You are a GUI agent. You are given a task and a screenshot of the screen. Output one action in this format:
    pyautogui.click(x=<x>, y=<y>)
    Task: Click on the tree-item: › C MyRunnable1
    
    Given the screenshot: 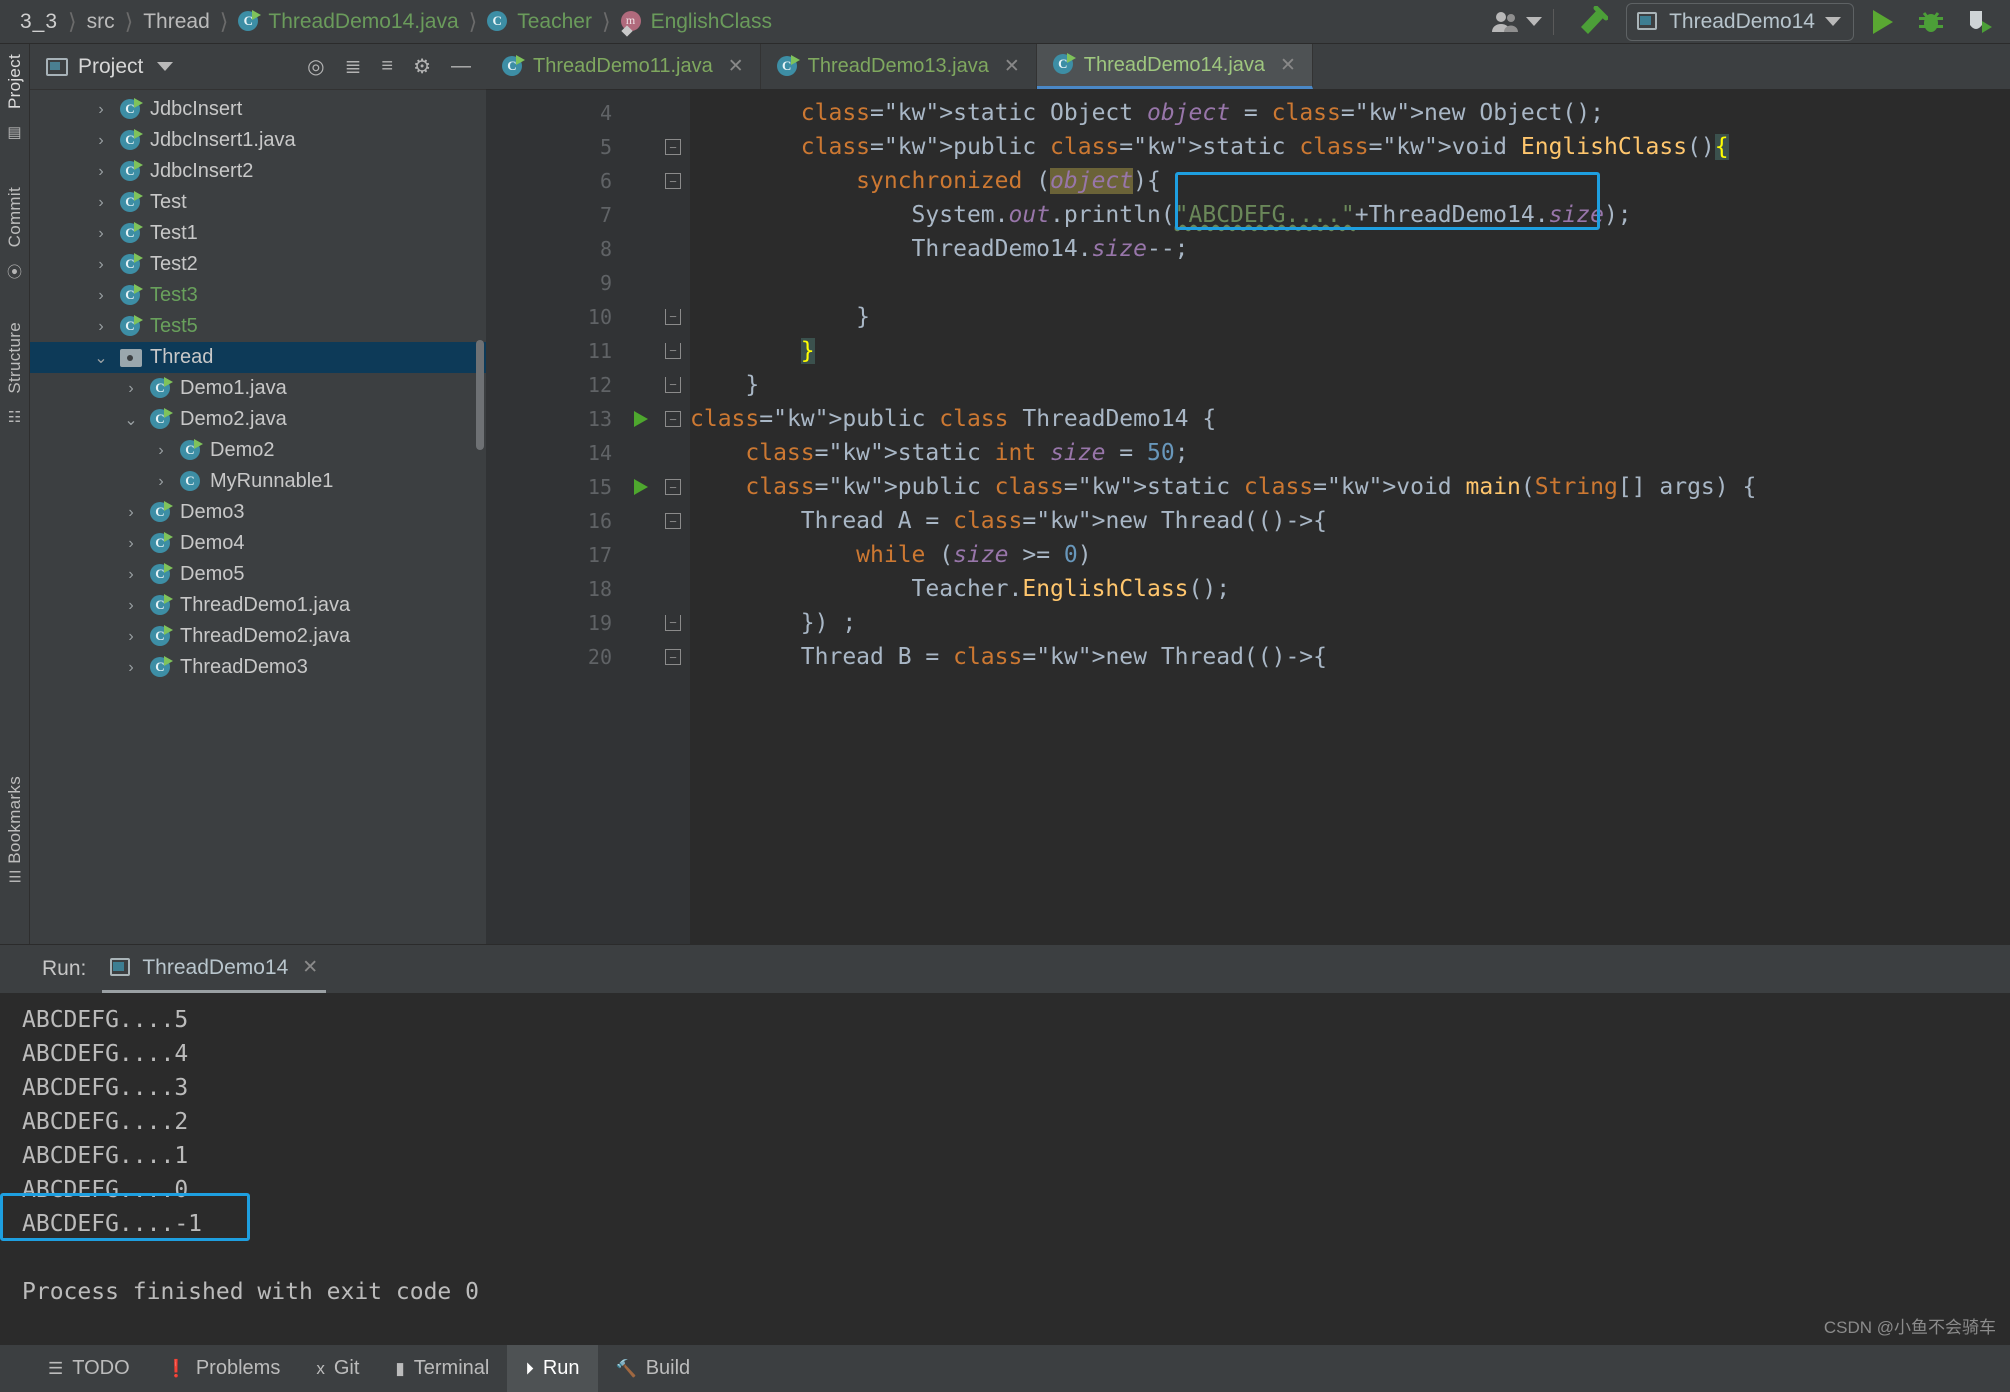 What is the action you would take?
    pyautogui.click(x=258, y=481)
    